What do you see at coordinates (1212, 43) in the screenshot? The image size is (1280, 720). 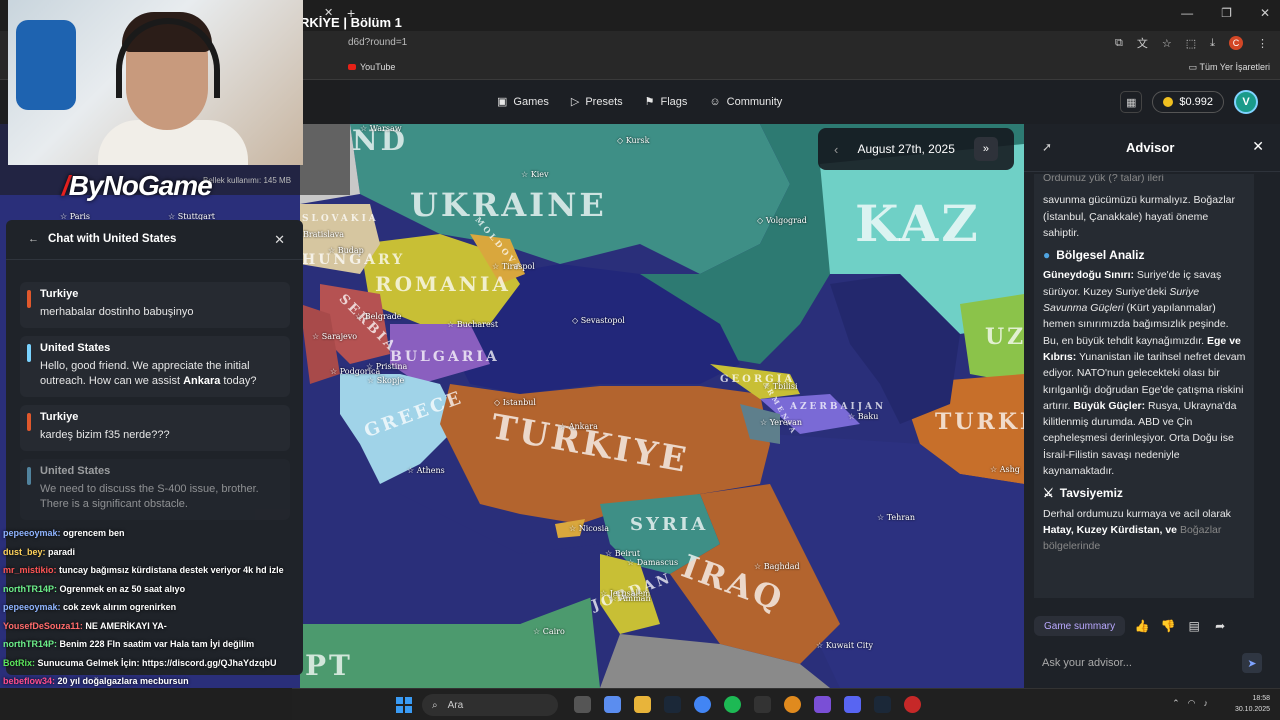 I see `download-icon: ⤓` at bounding box center [1212, 43].